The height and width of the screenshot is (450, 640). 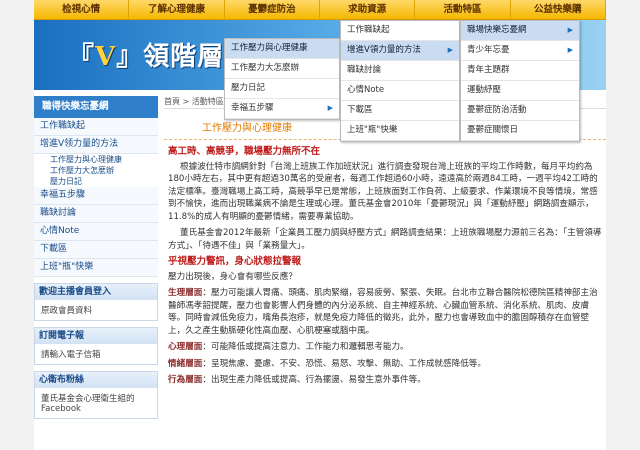 I want to click on menu-item: 工作職缺起, so click(x=400, y=31).